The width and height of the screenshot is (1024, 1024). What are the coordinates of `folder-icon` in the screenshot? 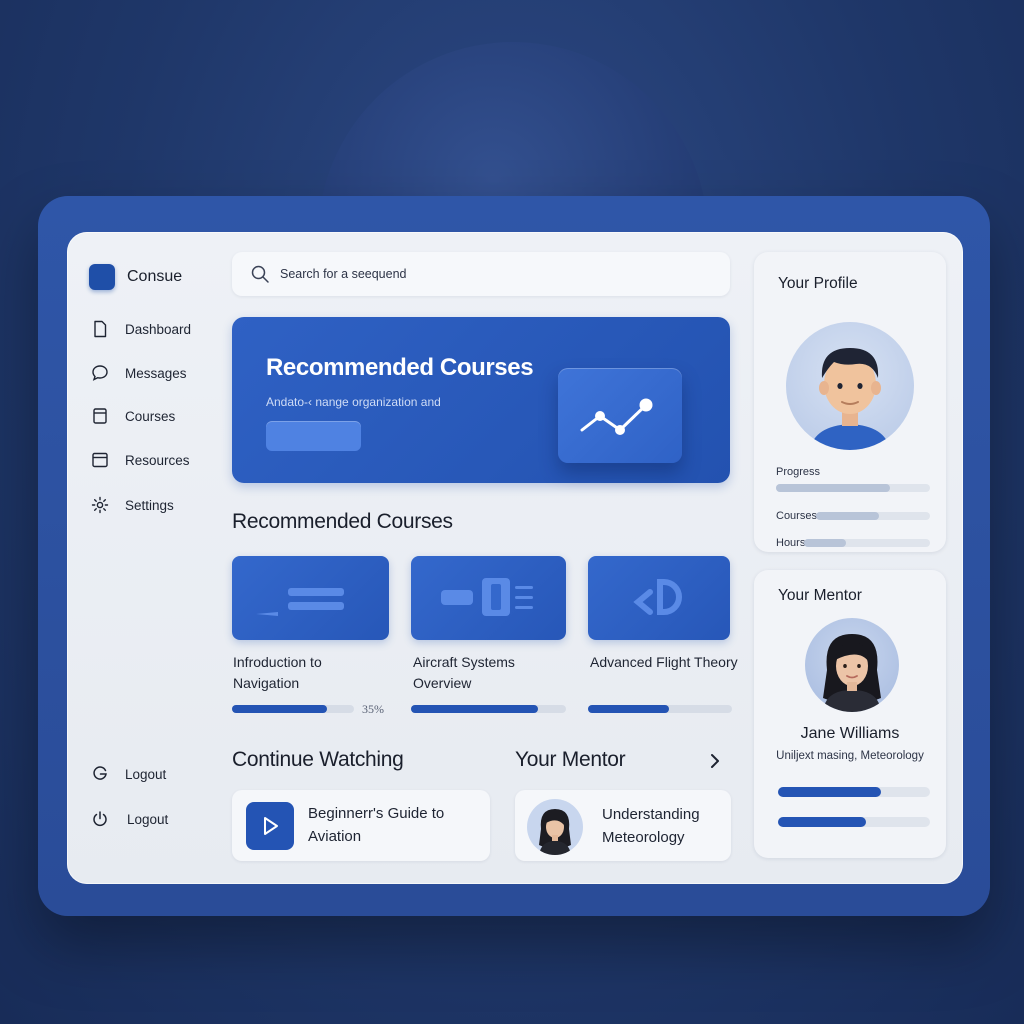 It's located at (100, 460).